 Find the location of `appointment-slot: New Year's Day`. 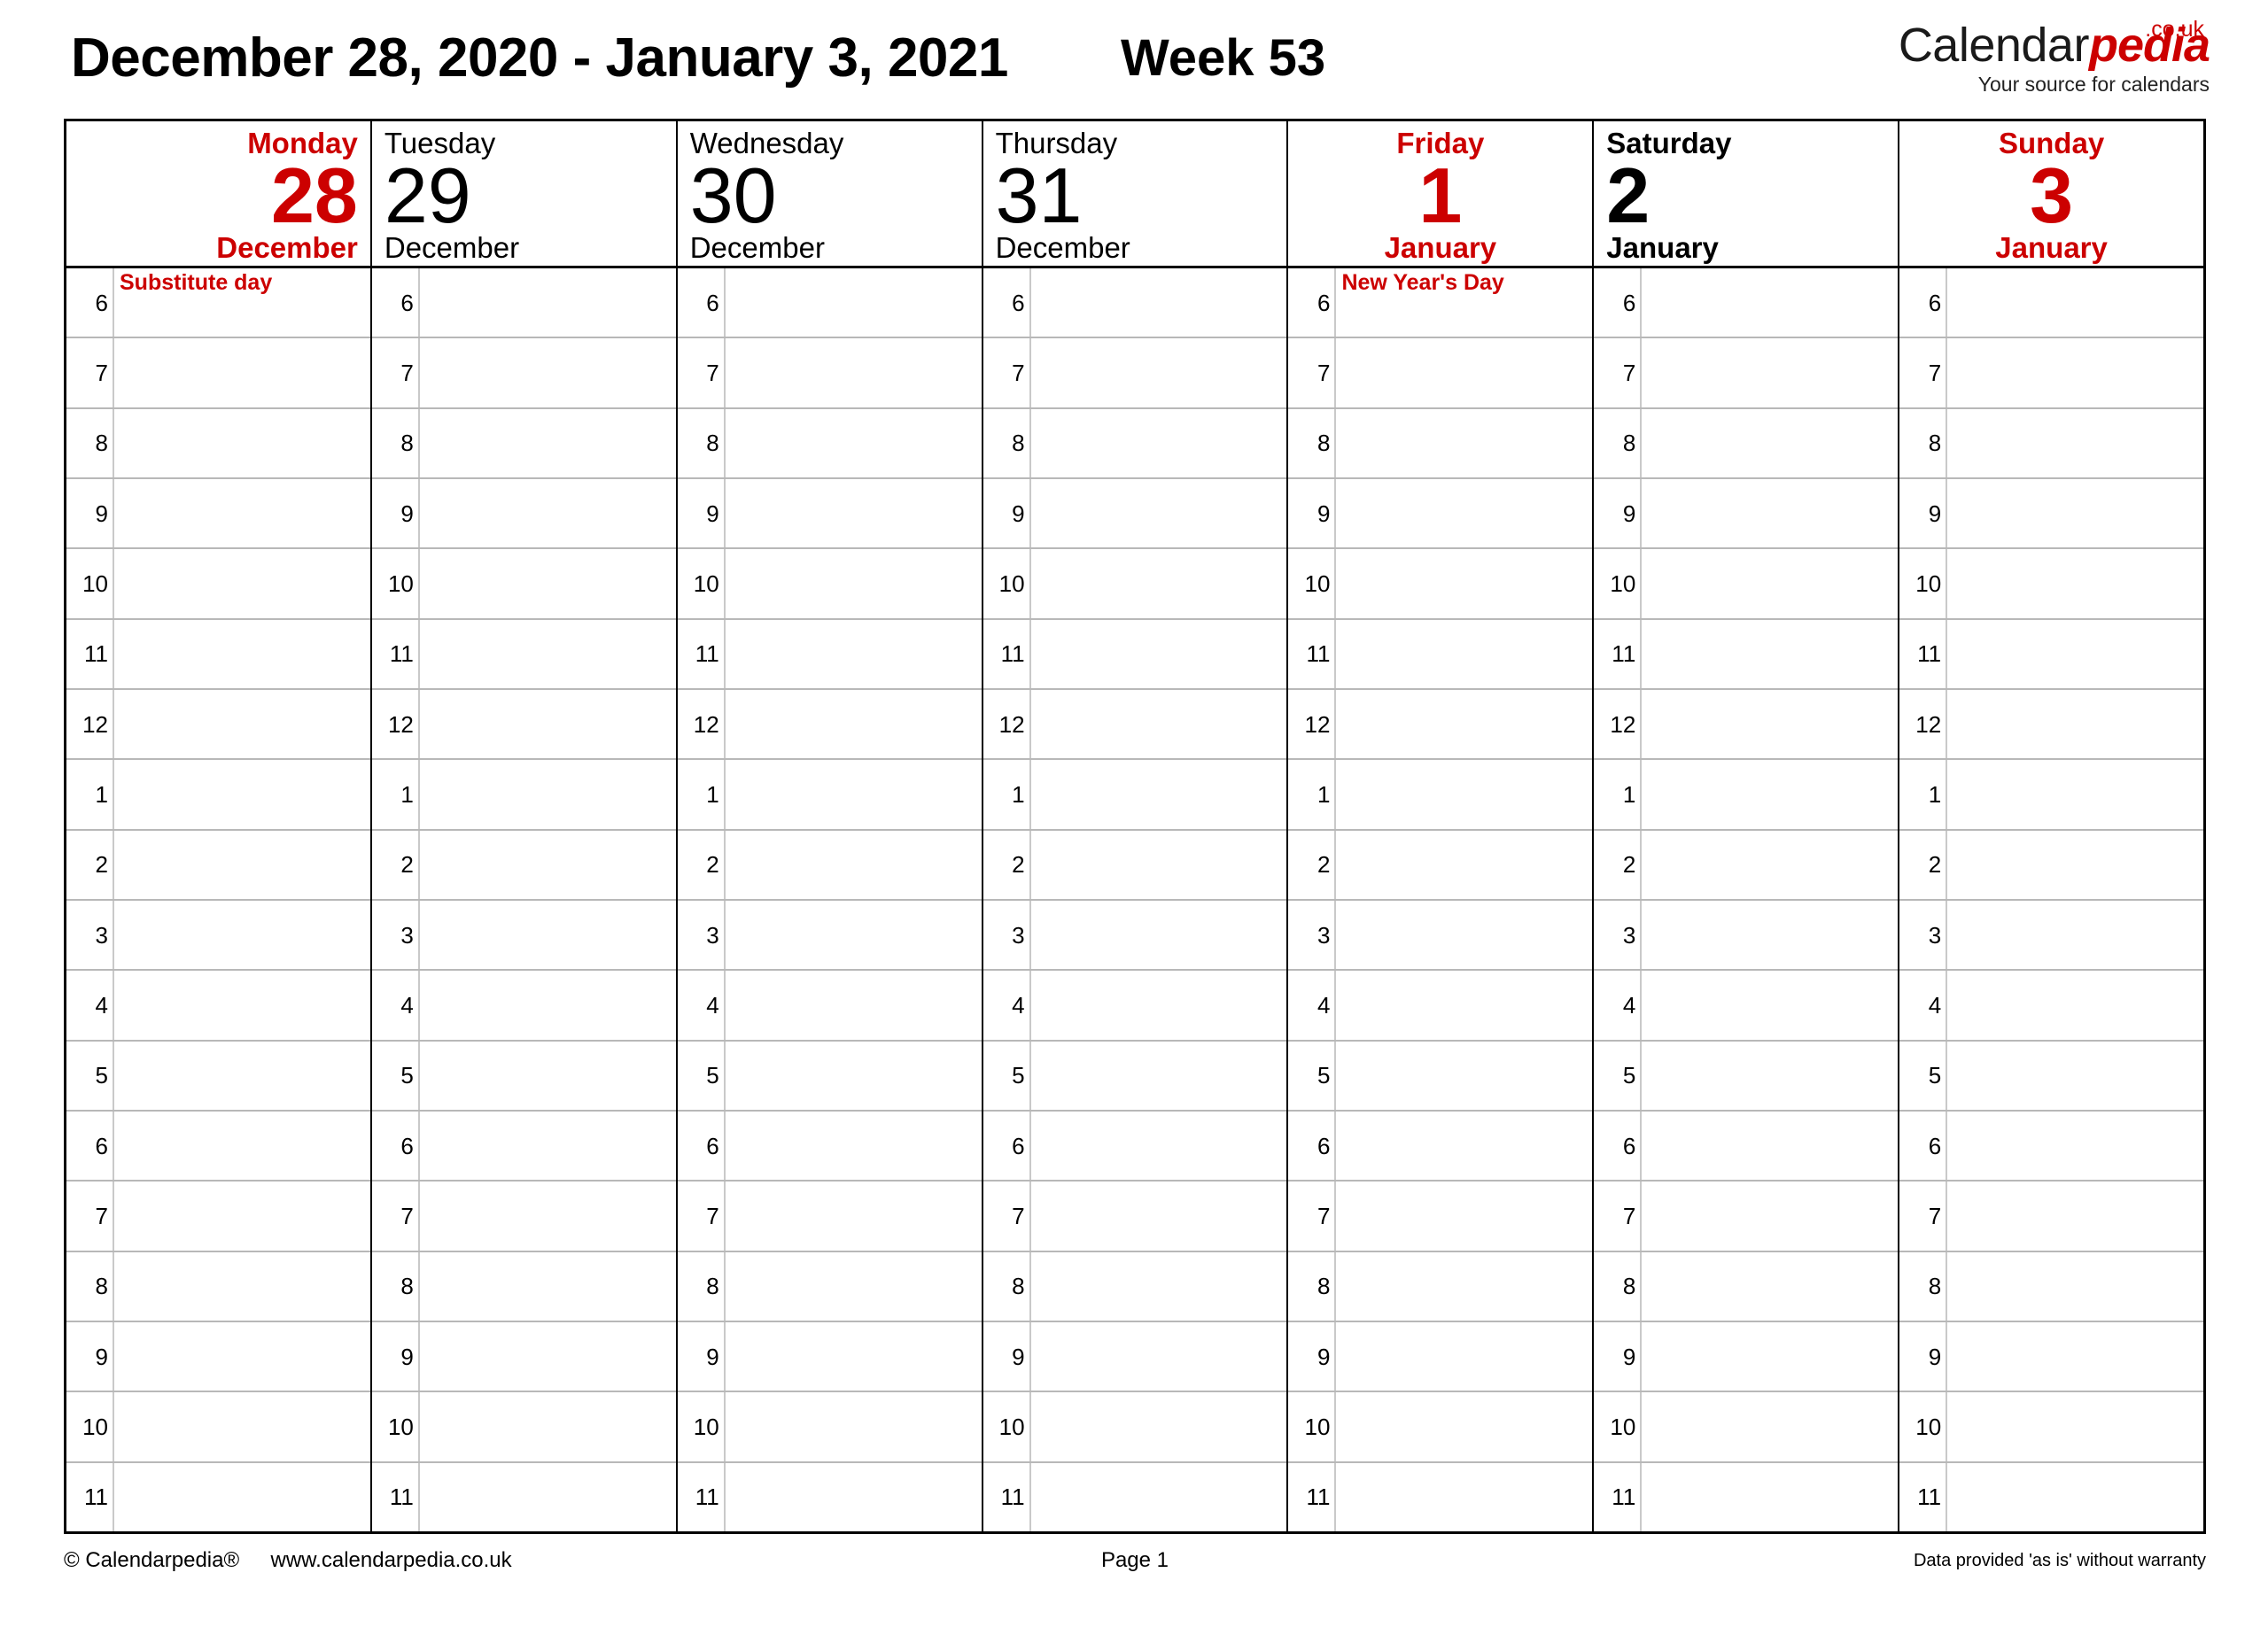

appointment-slot: New Year's Day is located at coordinates (1464, 302).